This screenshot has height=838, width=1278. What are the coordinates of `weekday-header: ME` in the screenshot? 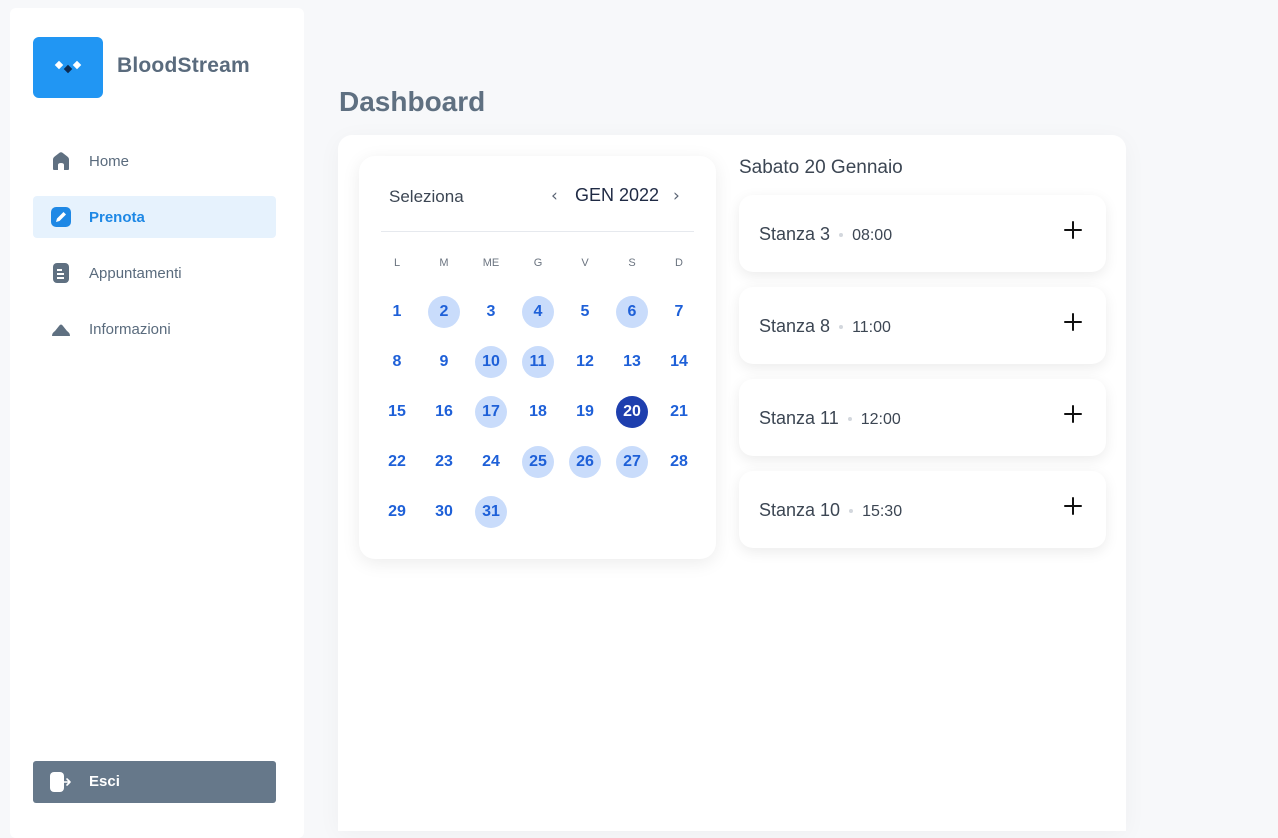 It's located at (491, 263).